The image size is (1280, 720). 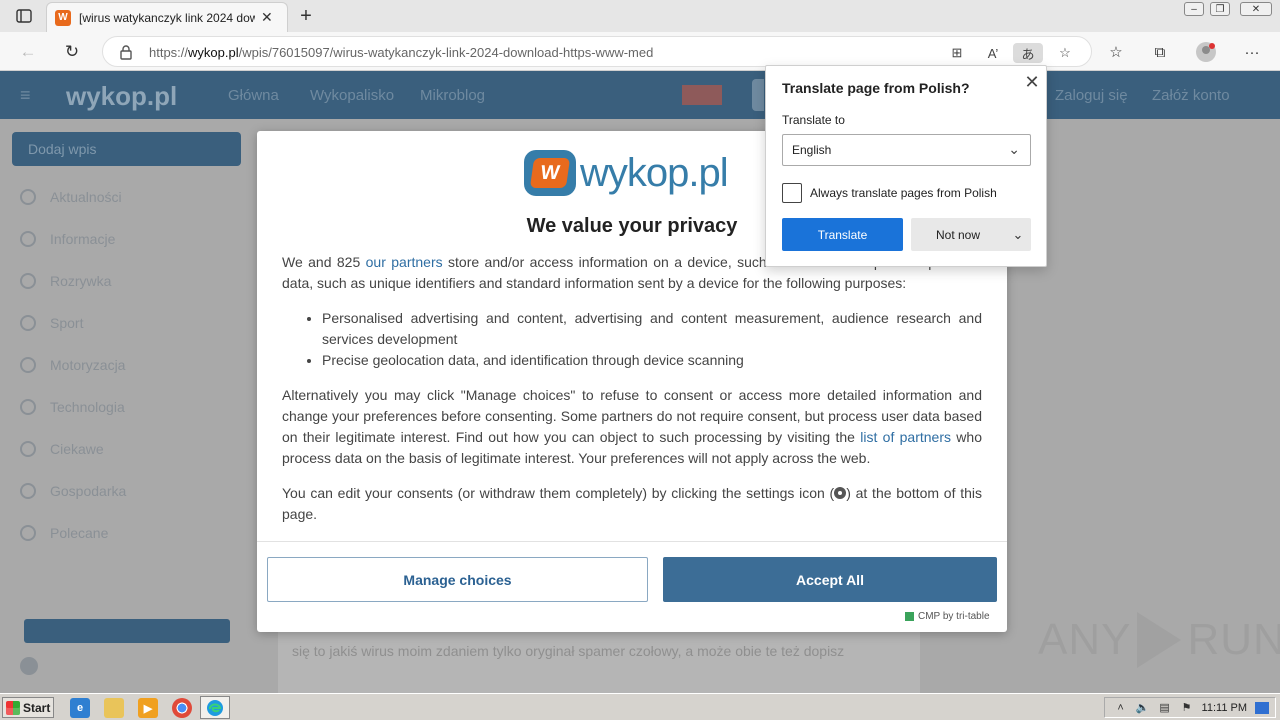 I want to click on system-tray: ˄ 🔈 ▤ ⚑ 11:11 PM, so click(x=1190, y=707).